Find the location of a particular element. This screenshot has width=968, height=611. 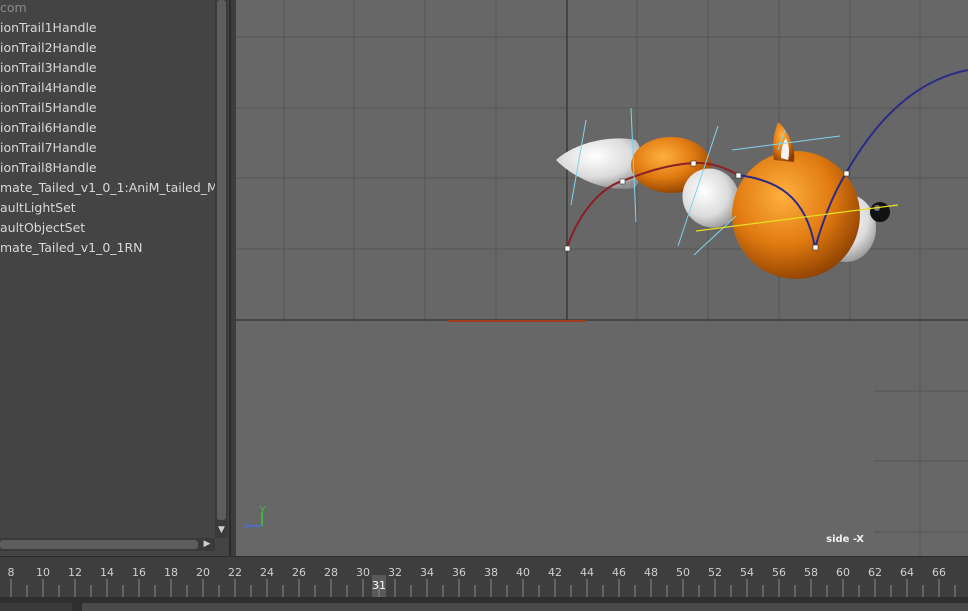

outliner-item: aultLightSet is located at coordinates (114, 208).